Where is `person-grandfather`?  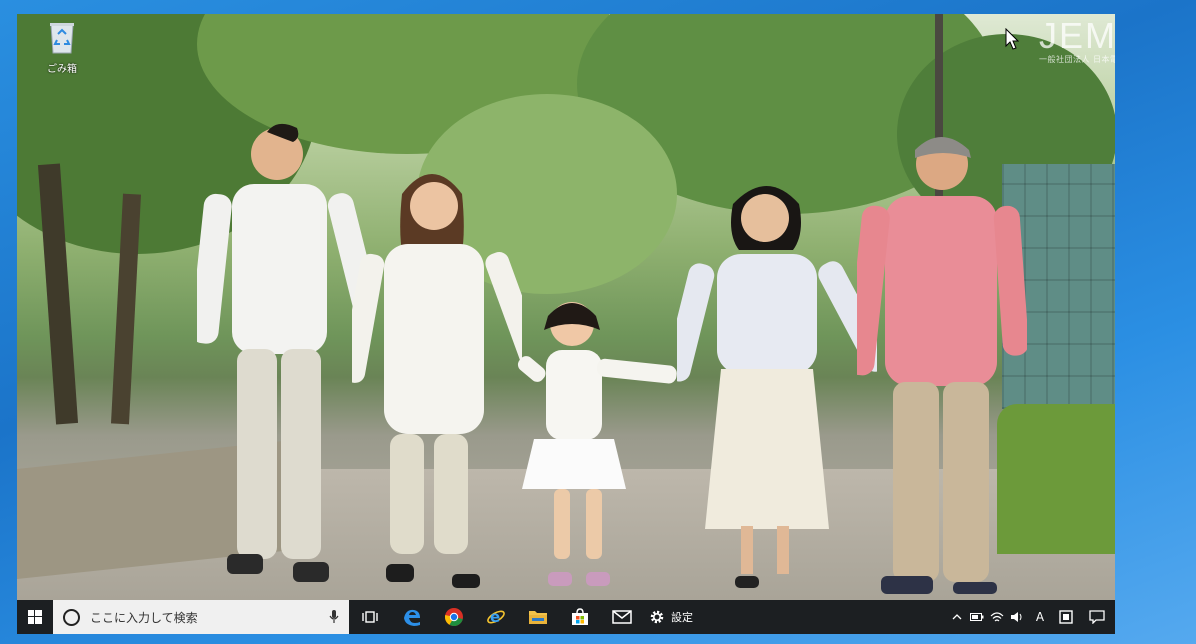
person-grandfather is located at coordinates (942, 365).